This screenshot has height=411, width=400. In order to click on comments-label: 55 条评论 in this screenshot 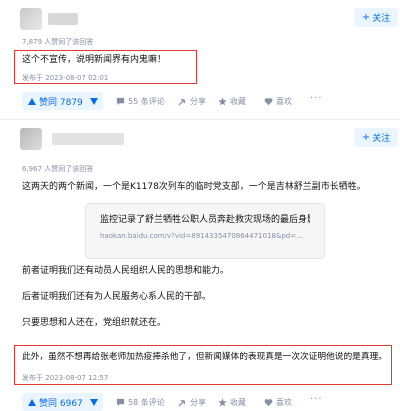, I will do `click(146, 101)`.